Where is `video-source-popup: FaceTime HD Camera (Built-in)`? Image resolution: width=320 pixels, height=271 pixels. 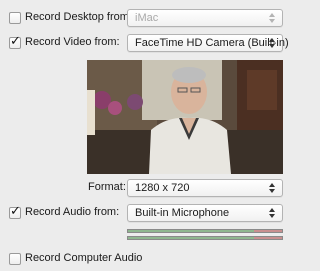
video-source-popup: FaceTime HD Camera (Built-in) is located at coordinates (208, 43).